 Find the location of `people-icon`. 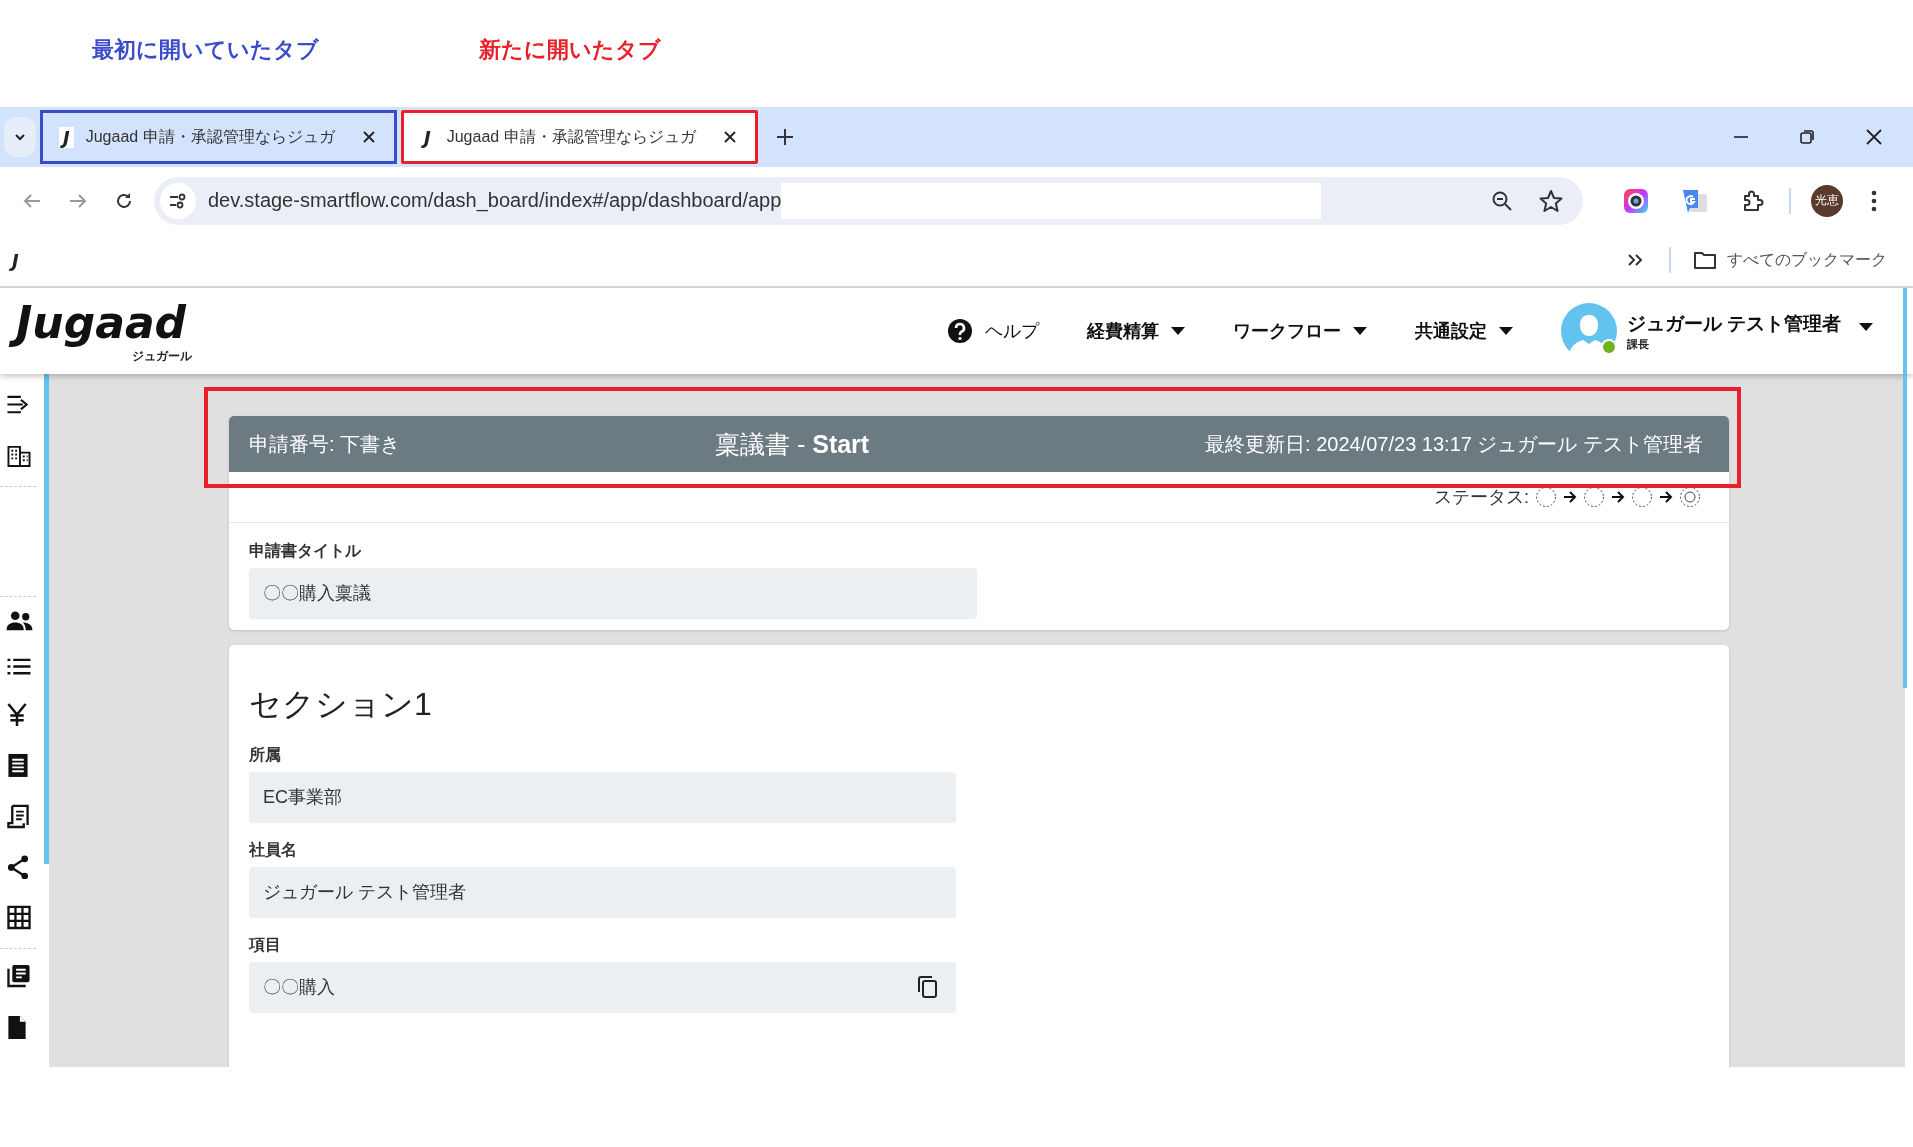

people-icon is located at coordinates (20, 621).